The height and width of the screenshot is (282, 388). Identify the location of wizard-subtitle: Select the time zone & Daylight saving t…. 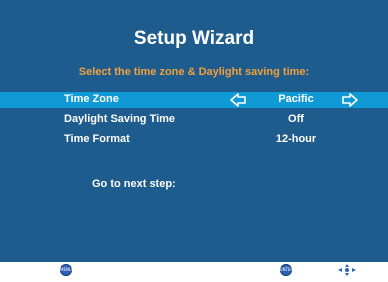
(194, 72).